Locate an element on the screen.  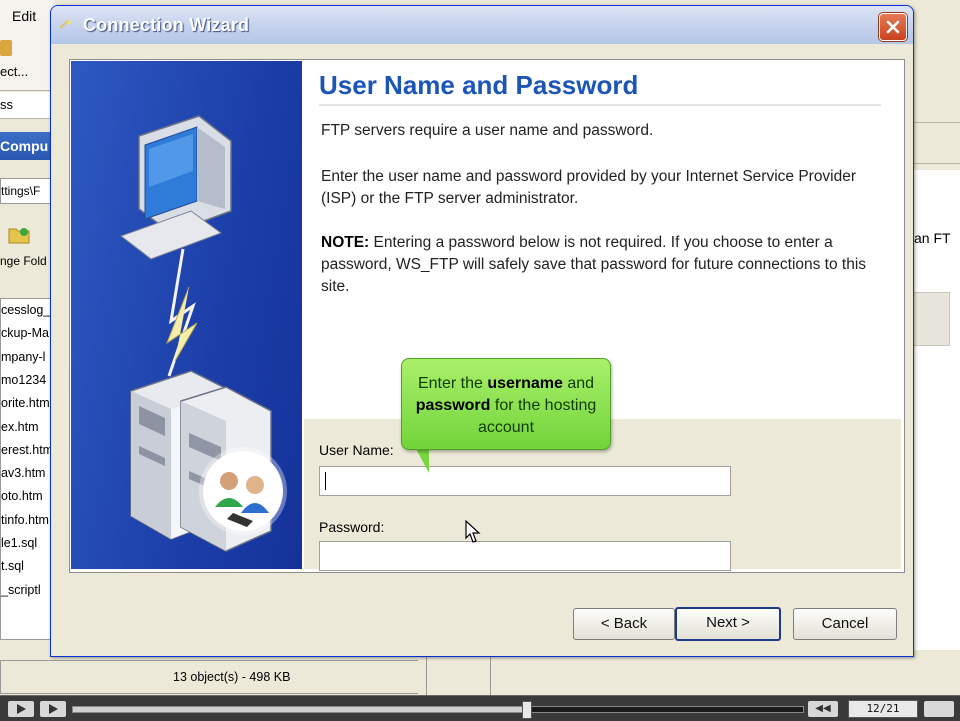
video-player-bar: ◀◀ 12/21 is located at coordinates (480, 708).